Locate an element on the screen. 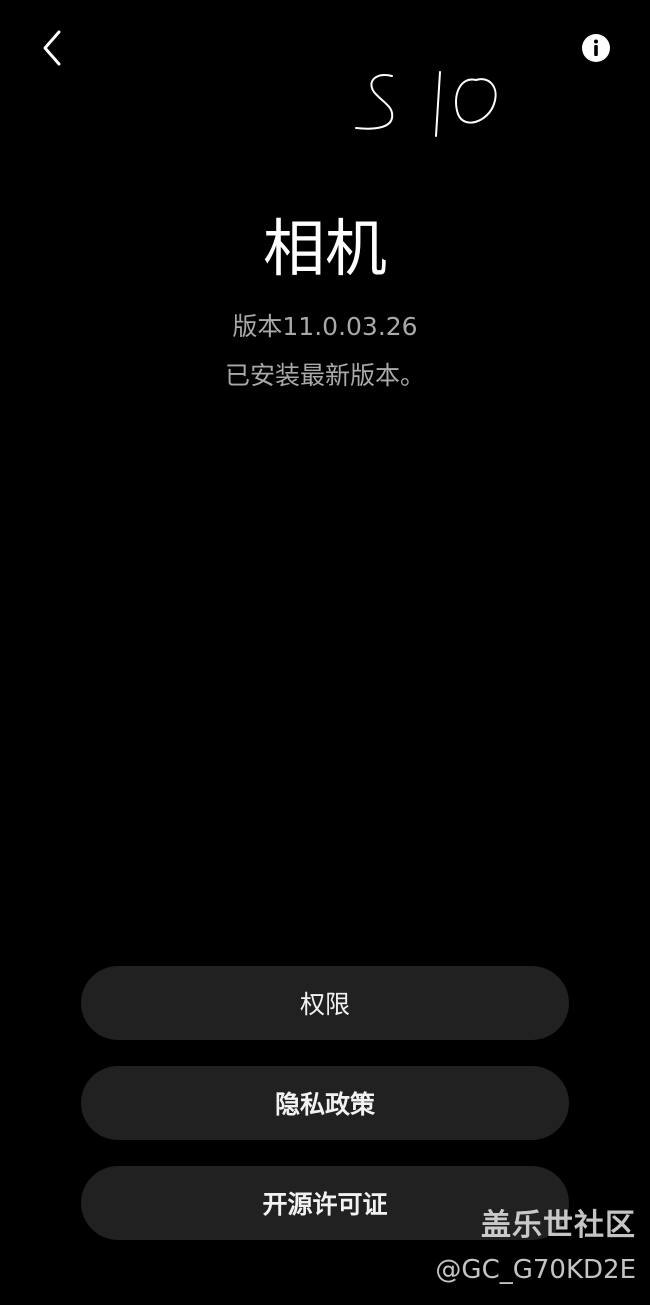 This screenshot has height=1305, width=650. handwritten-annotation is located at coordinates (426, 104).